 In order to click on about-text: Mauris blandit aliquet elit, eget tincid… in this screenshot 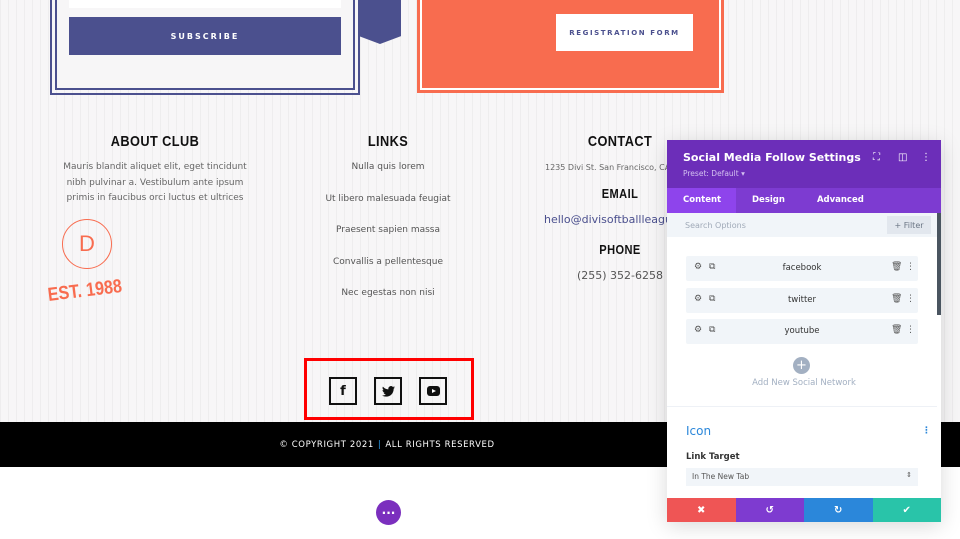, I will do `click(155, 182)`.